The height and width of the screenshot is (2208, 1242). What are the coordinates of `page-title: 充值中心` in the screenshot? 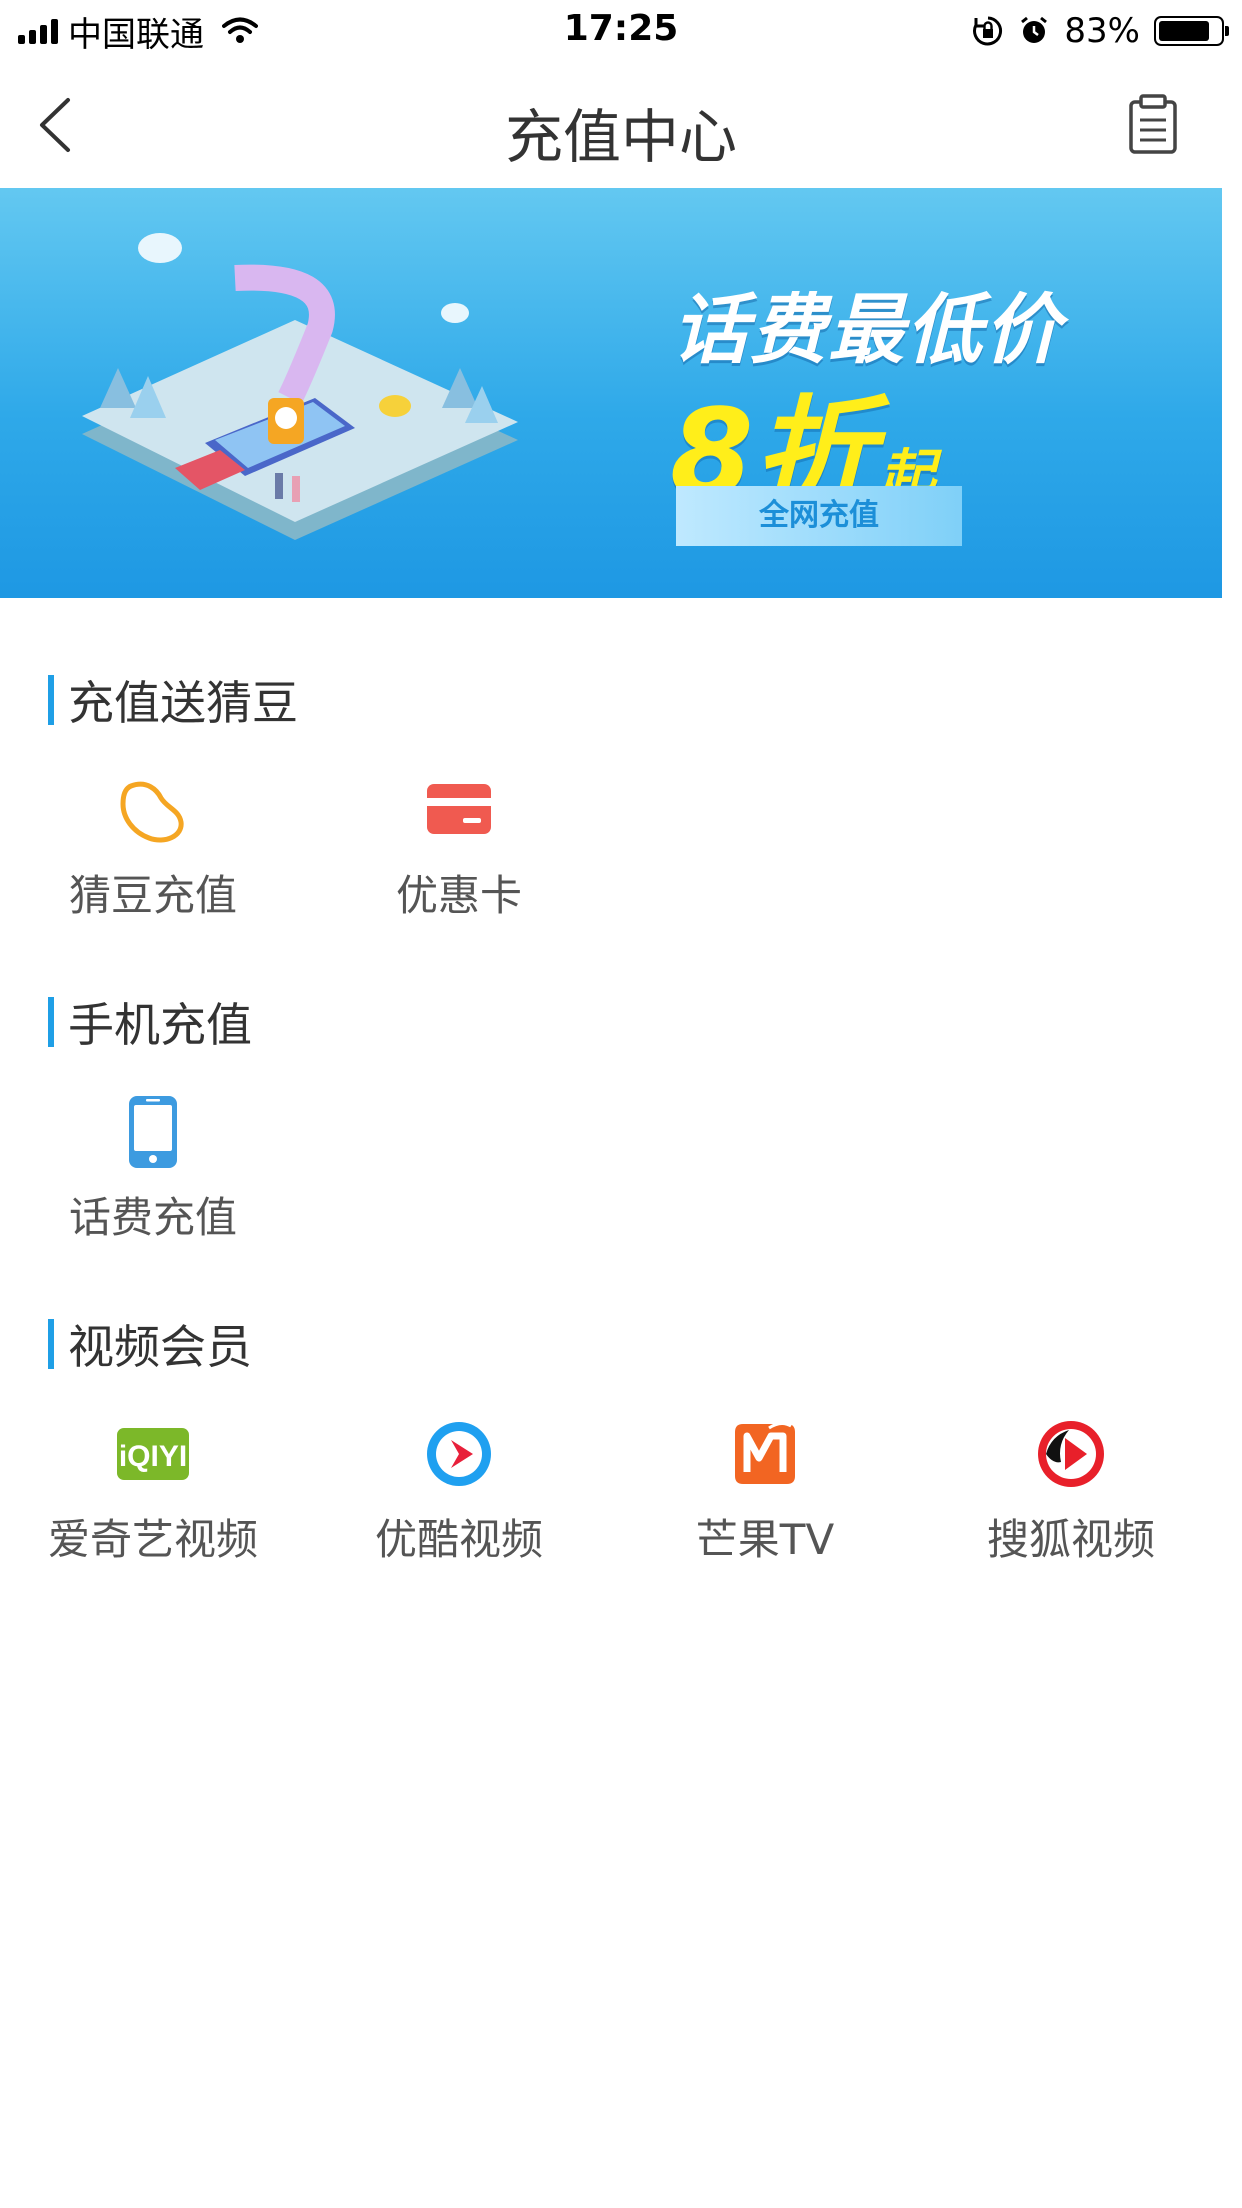 It's located at (620, 137).